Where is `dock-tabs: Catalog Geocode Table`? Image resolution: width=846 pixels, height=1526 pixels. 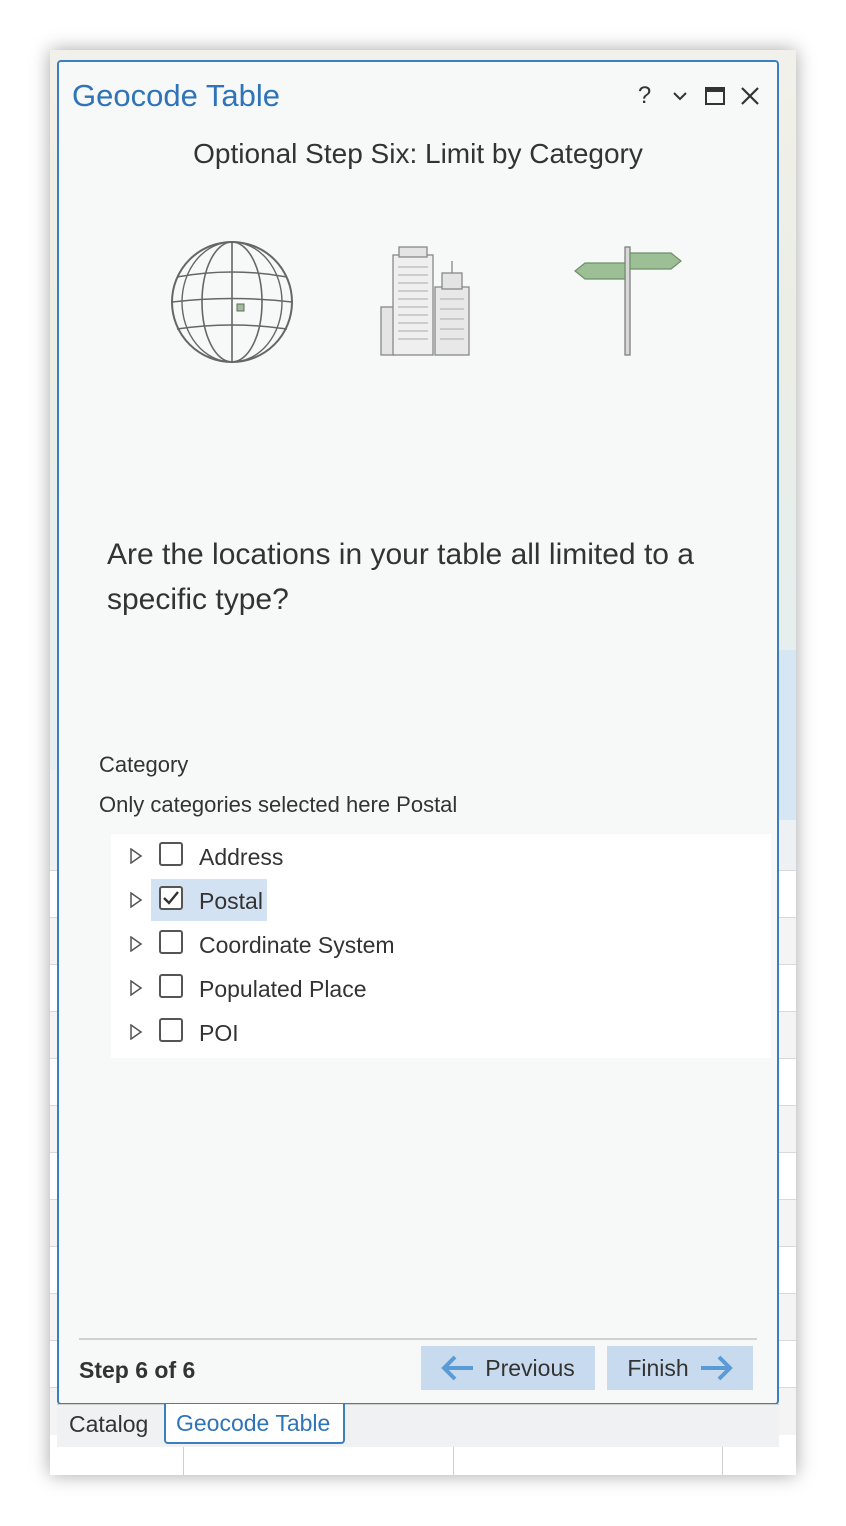
dock-tabs: Catalog Geocode Table is located at coordinates (418, 1425).